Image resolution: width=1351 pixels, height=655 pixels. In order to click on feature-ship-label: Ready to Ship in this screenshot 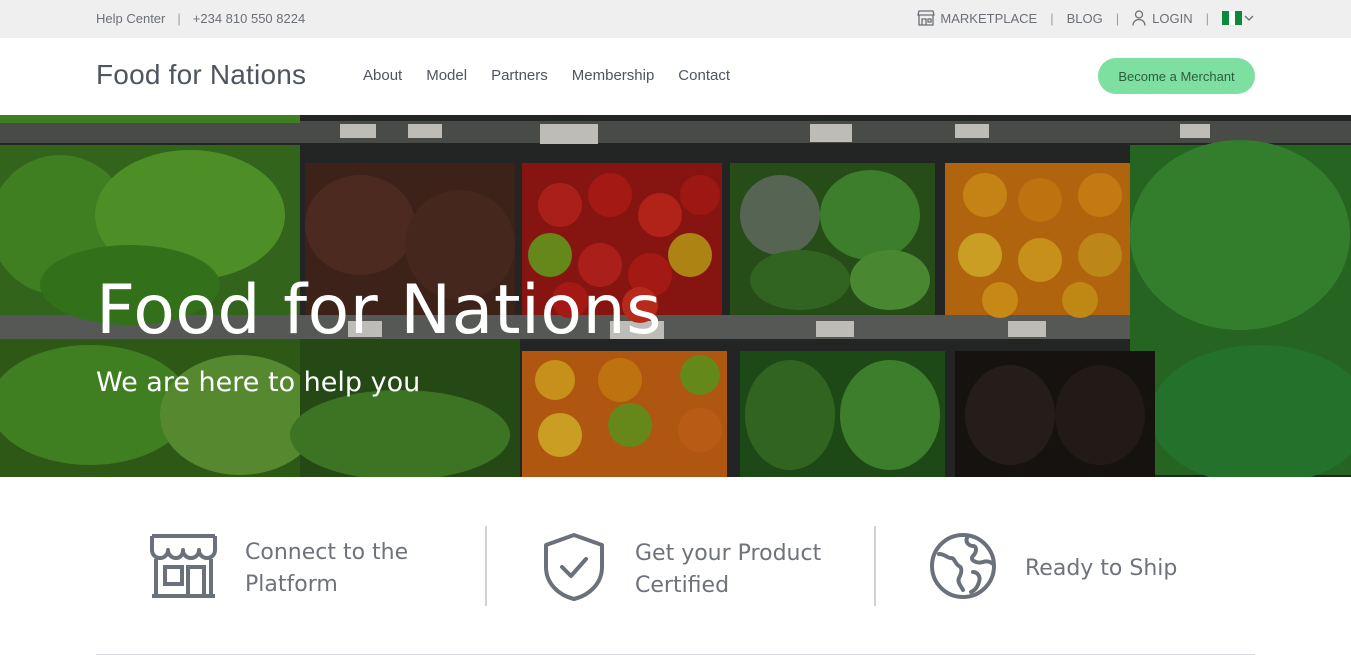, I will do `click(1101, 569)`.